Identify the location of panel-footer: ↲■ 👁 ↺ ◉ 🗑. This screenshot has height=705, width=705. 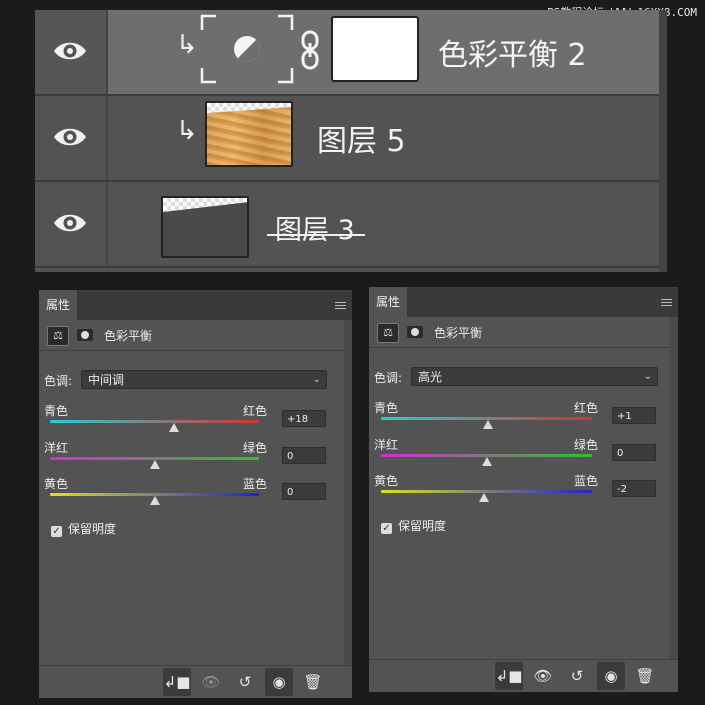
(523, 675).